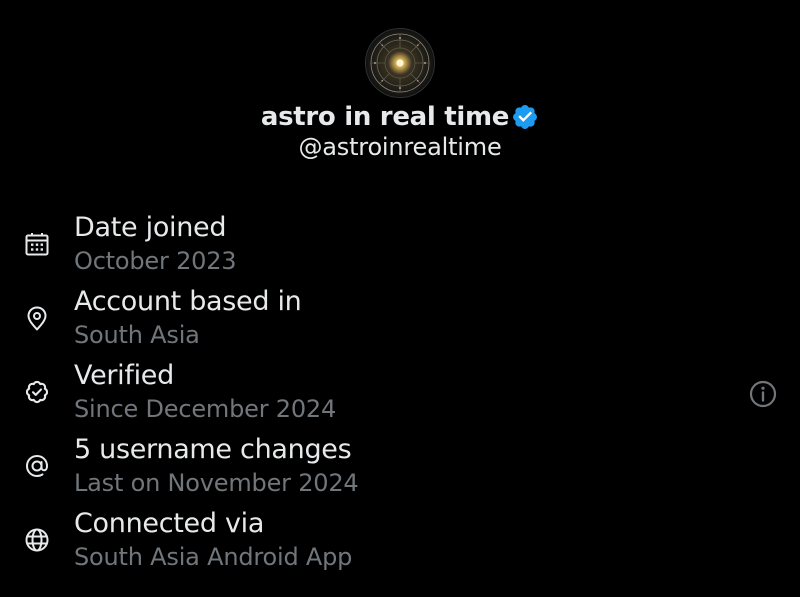  Describe the element at coordinates (400, 465) in the screenshot. I see `list-item-username-changes: 5 username changes Last on November 2024` at that location.